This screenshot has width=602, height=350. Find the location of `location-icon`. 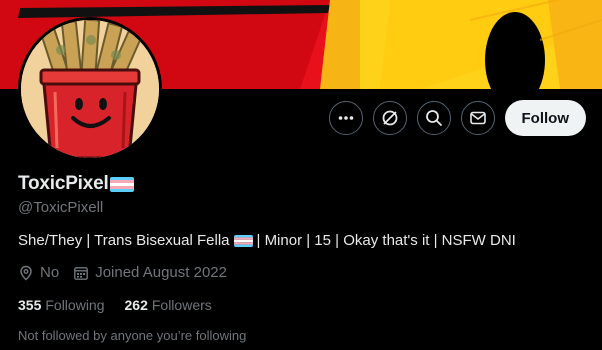

location-icon is located at coordinates (29, 273).